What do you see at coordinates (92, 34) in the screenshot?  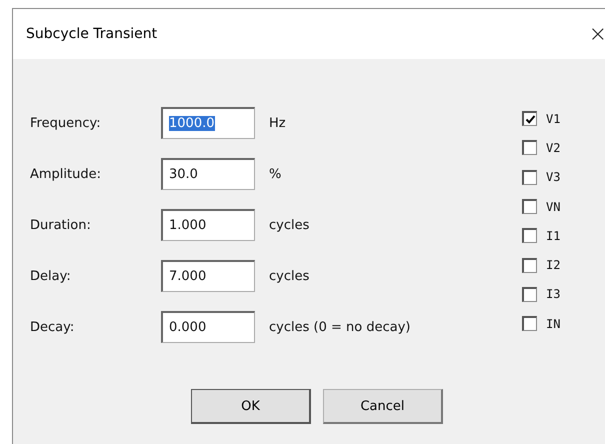 I see `window-title: Subcycle Transient` at bounding box center [92, 34].